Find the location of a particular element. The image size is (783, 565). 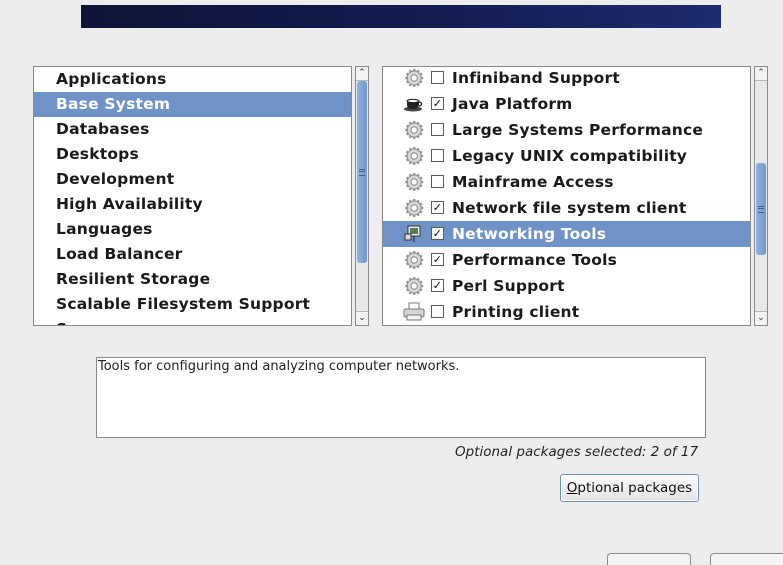

package-row: Mainframe Access is located at coordinates (566, 182).